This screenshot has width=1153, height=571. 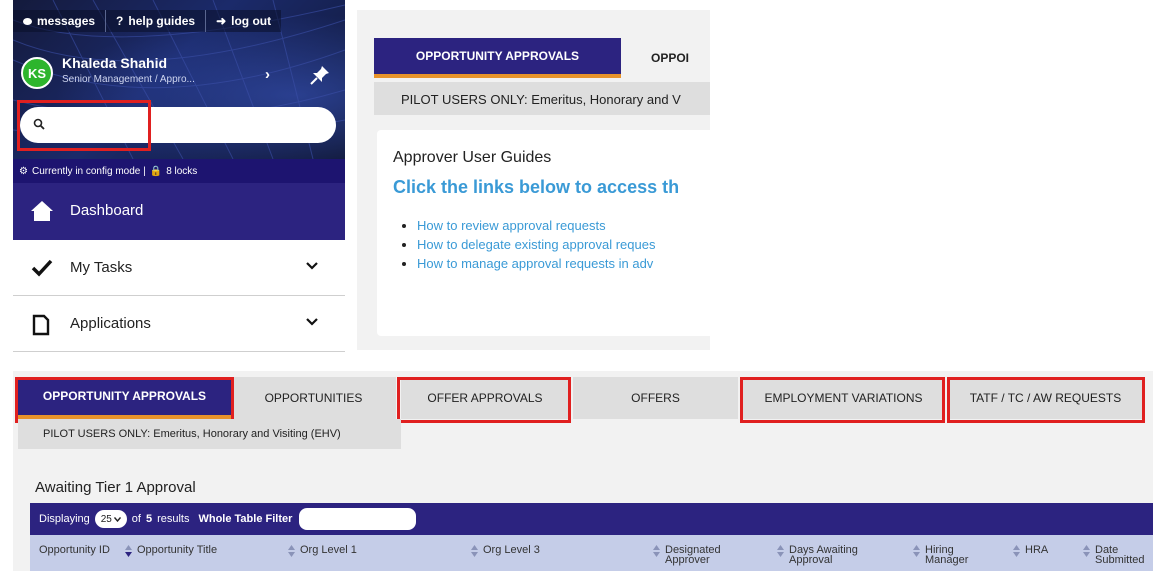 What do you see at coordinates (177, 550) in the screenshot?
I see `column-label: Opportunity Title` at bounding box center [177, 550].